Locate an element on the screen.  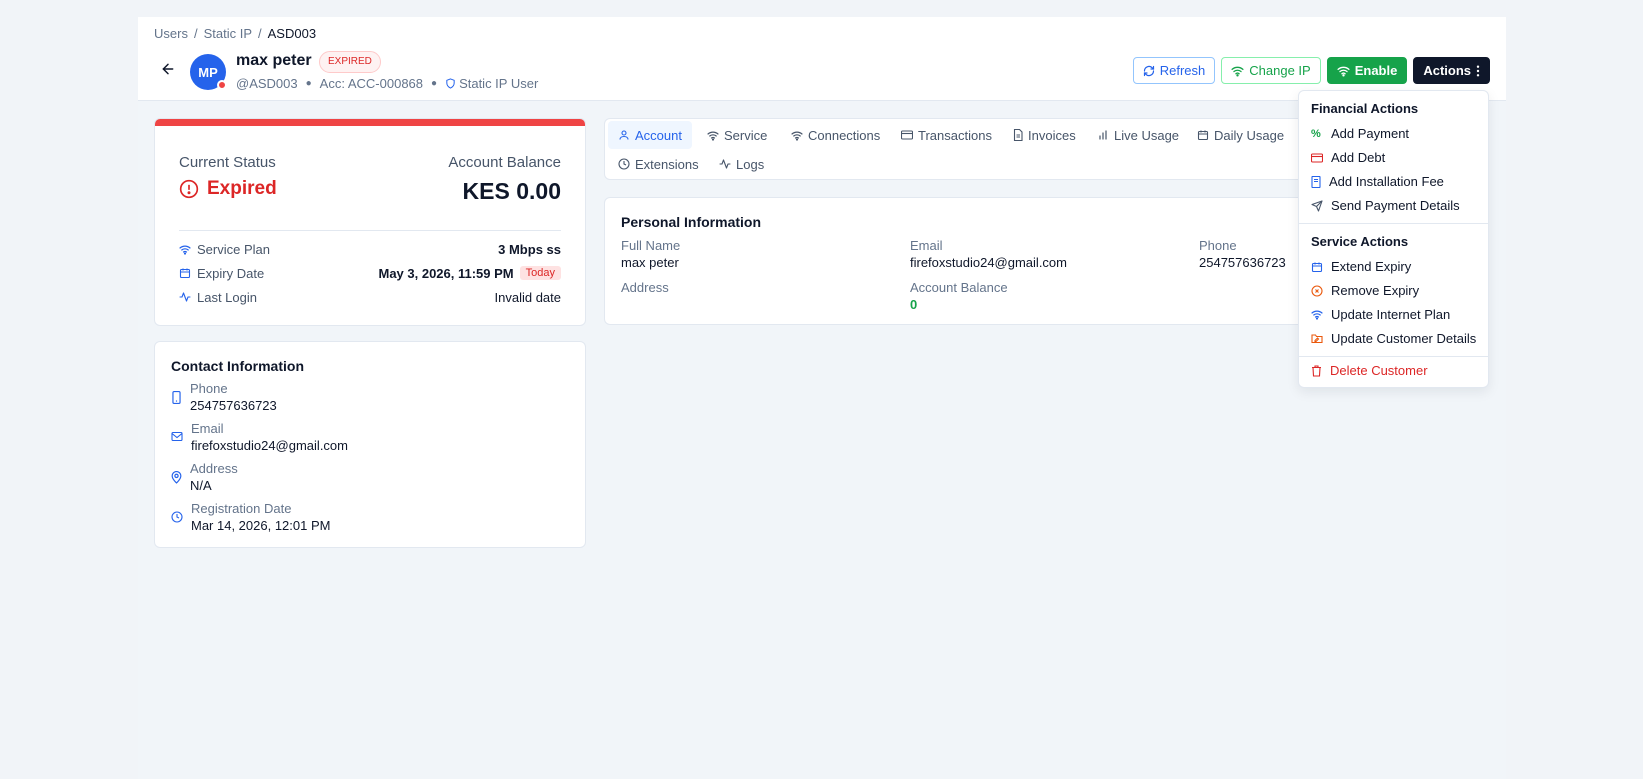
menu-item-add-payment: % Add Payment is located at coordinates (1360, 133).